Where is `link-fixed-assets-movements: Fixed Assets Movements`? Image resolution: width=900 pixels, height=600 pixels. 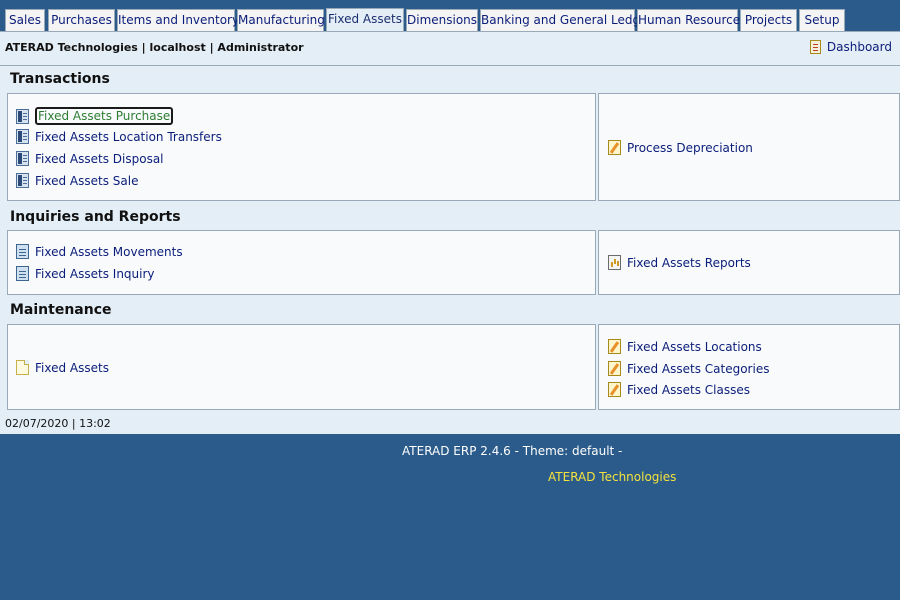
link-fixed-assets-movements: Fixed Assets Movements is located at coordinates (99, 251).